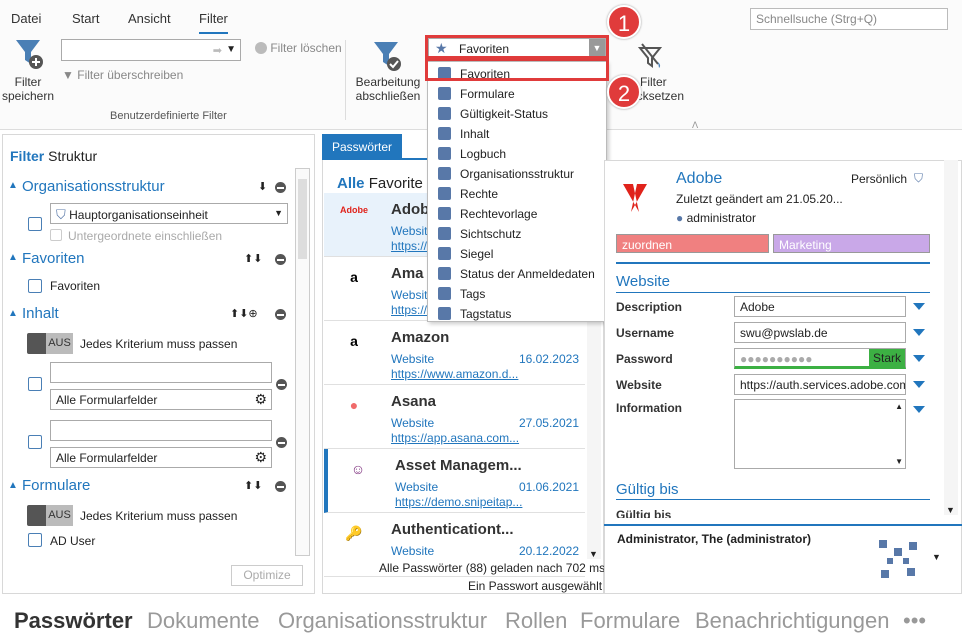  Describe the element at coordinates (35, 540) in the screenshot. I see `ad-user-checkbox` at that location.